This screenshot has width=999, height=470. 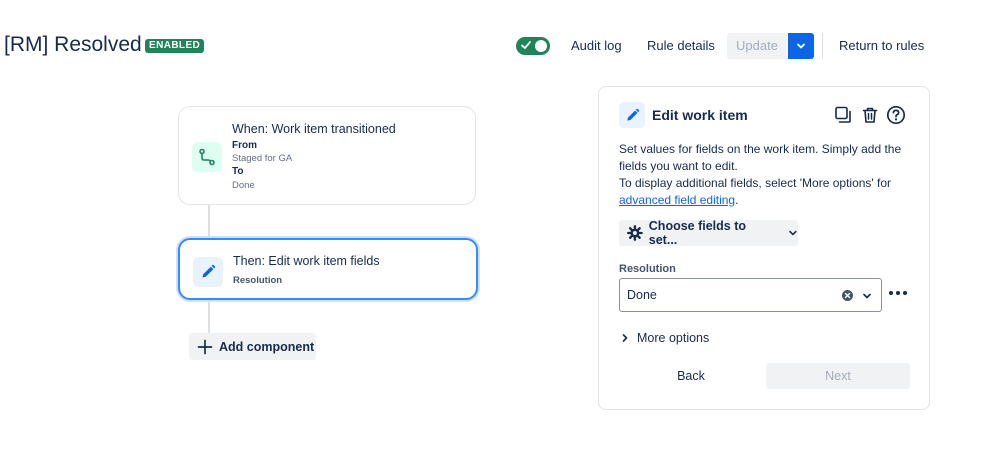 What do you see at coordinates (881, 46) in the screenshot?
I see `return-to-rules-button: Return to rules` at bounding box center [881, 46].